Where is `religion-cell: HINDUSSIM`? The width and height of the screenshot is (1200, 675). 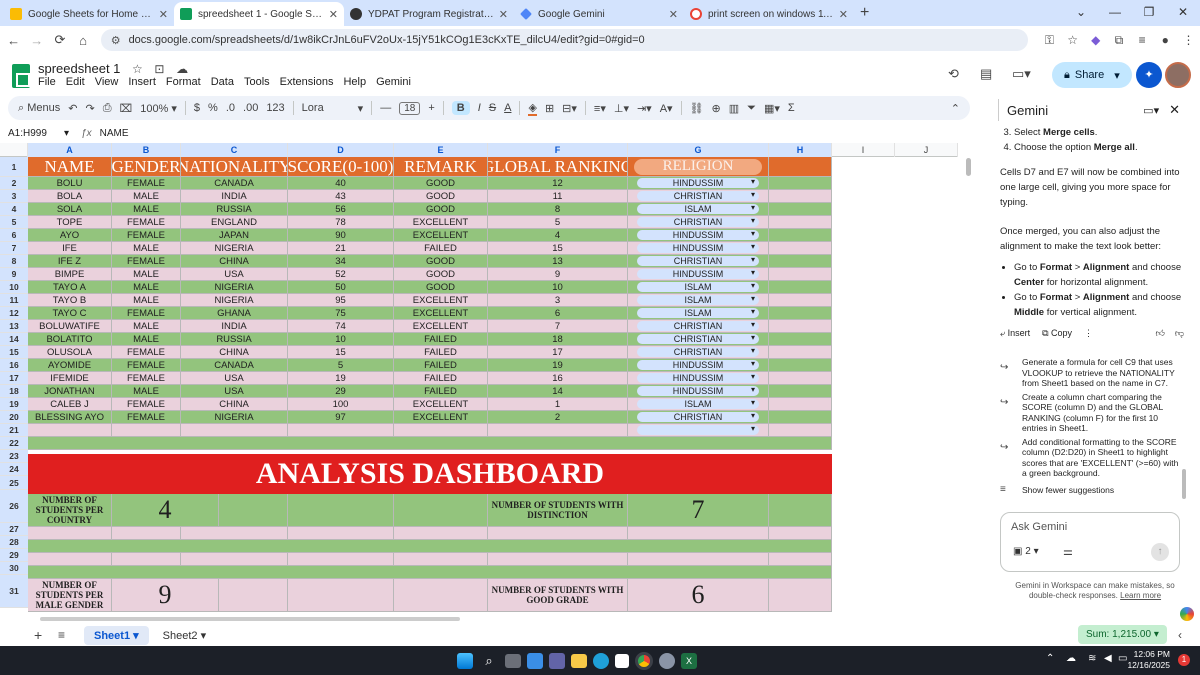
religion-cell: HINDUSSIM is located at coordinates (698, 235).